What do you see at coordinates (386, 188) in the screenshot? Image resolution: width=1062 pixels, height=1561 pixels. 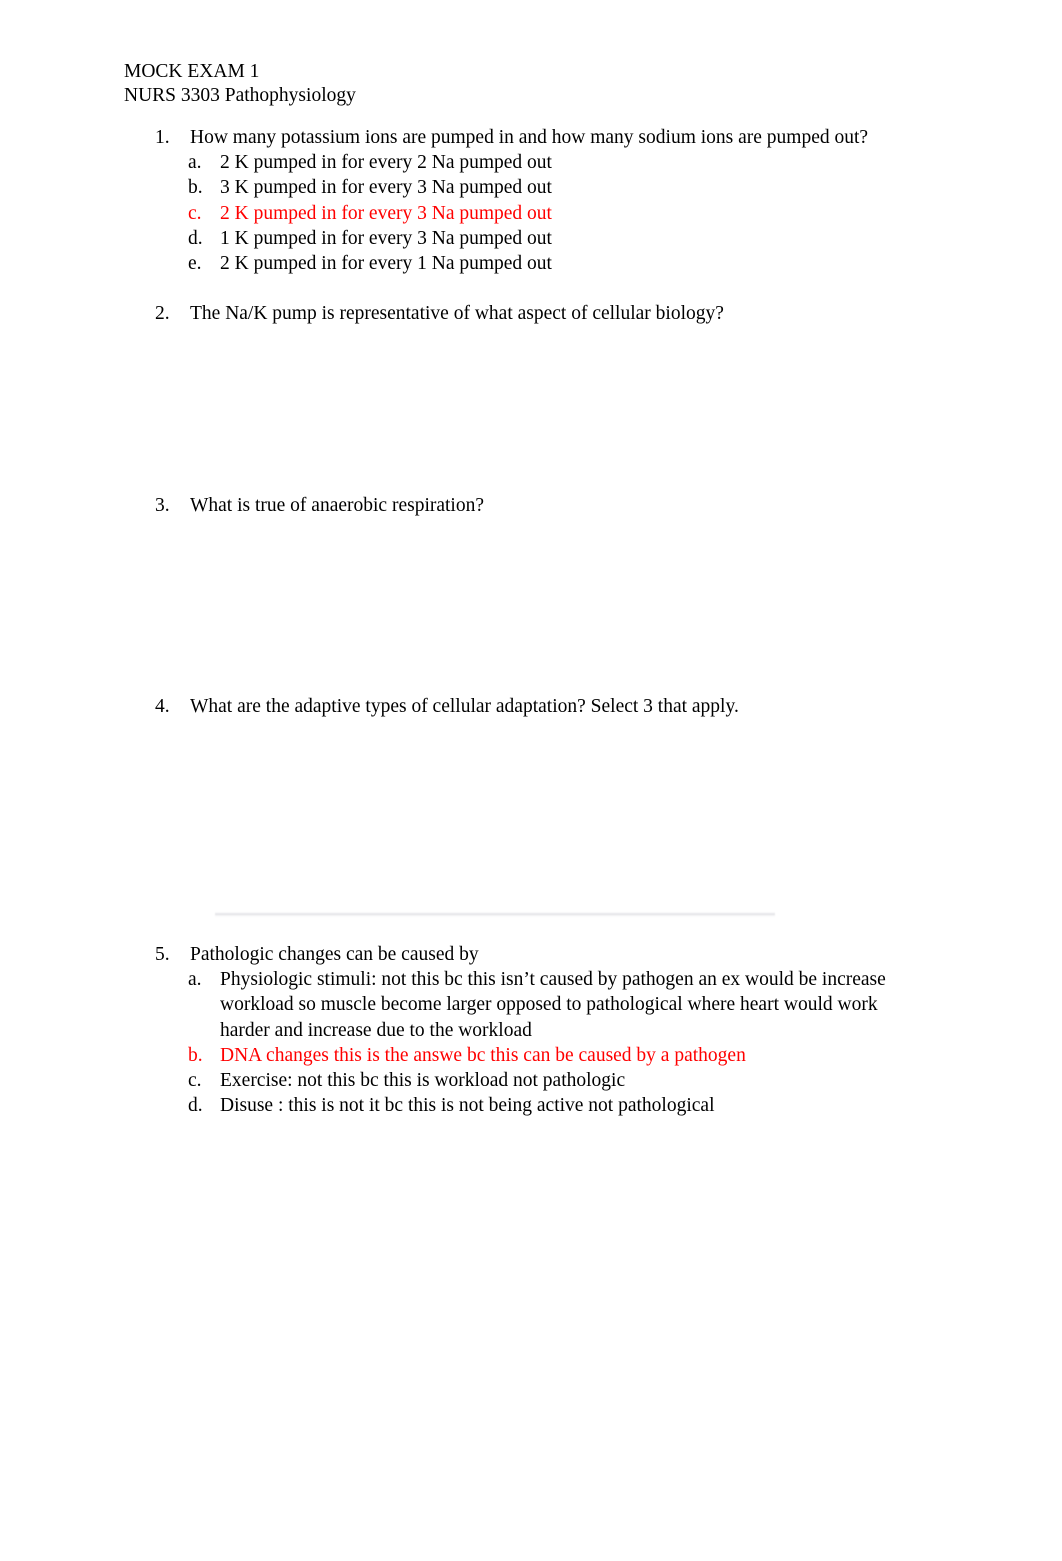 I see `option-text: 3 K pumped in for every 3 Na pumped out` at bounding box center [386, 188].